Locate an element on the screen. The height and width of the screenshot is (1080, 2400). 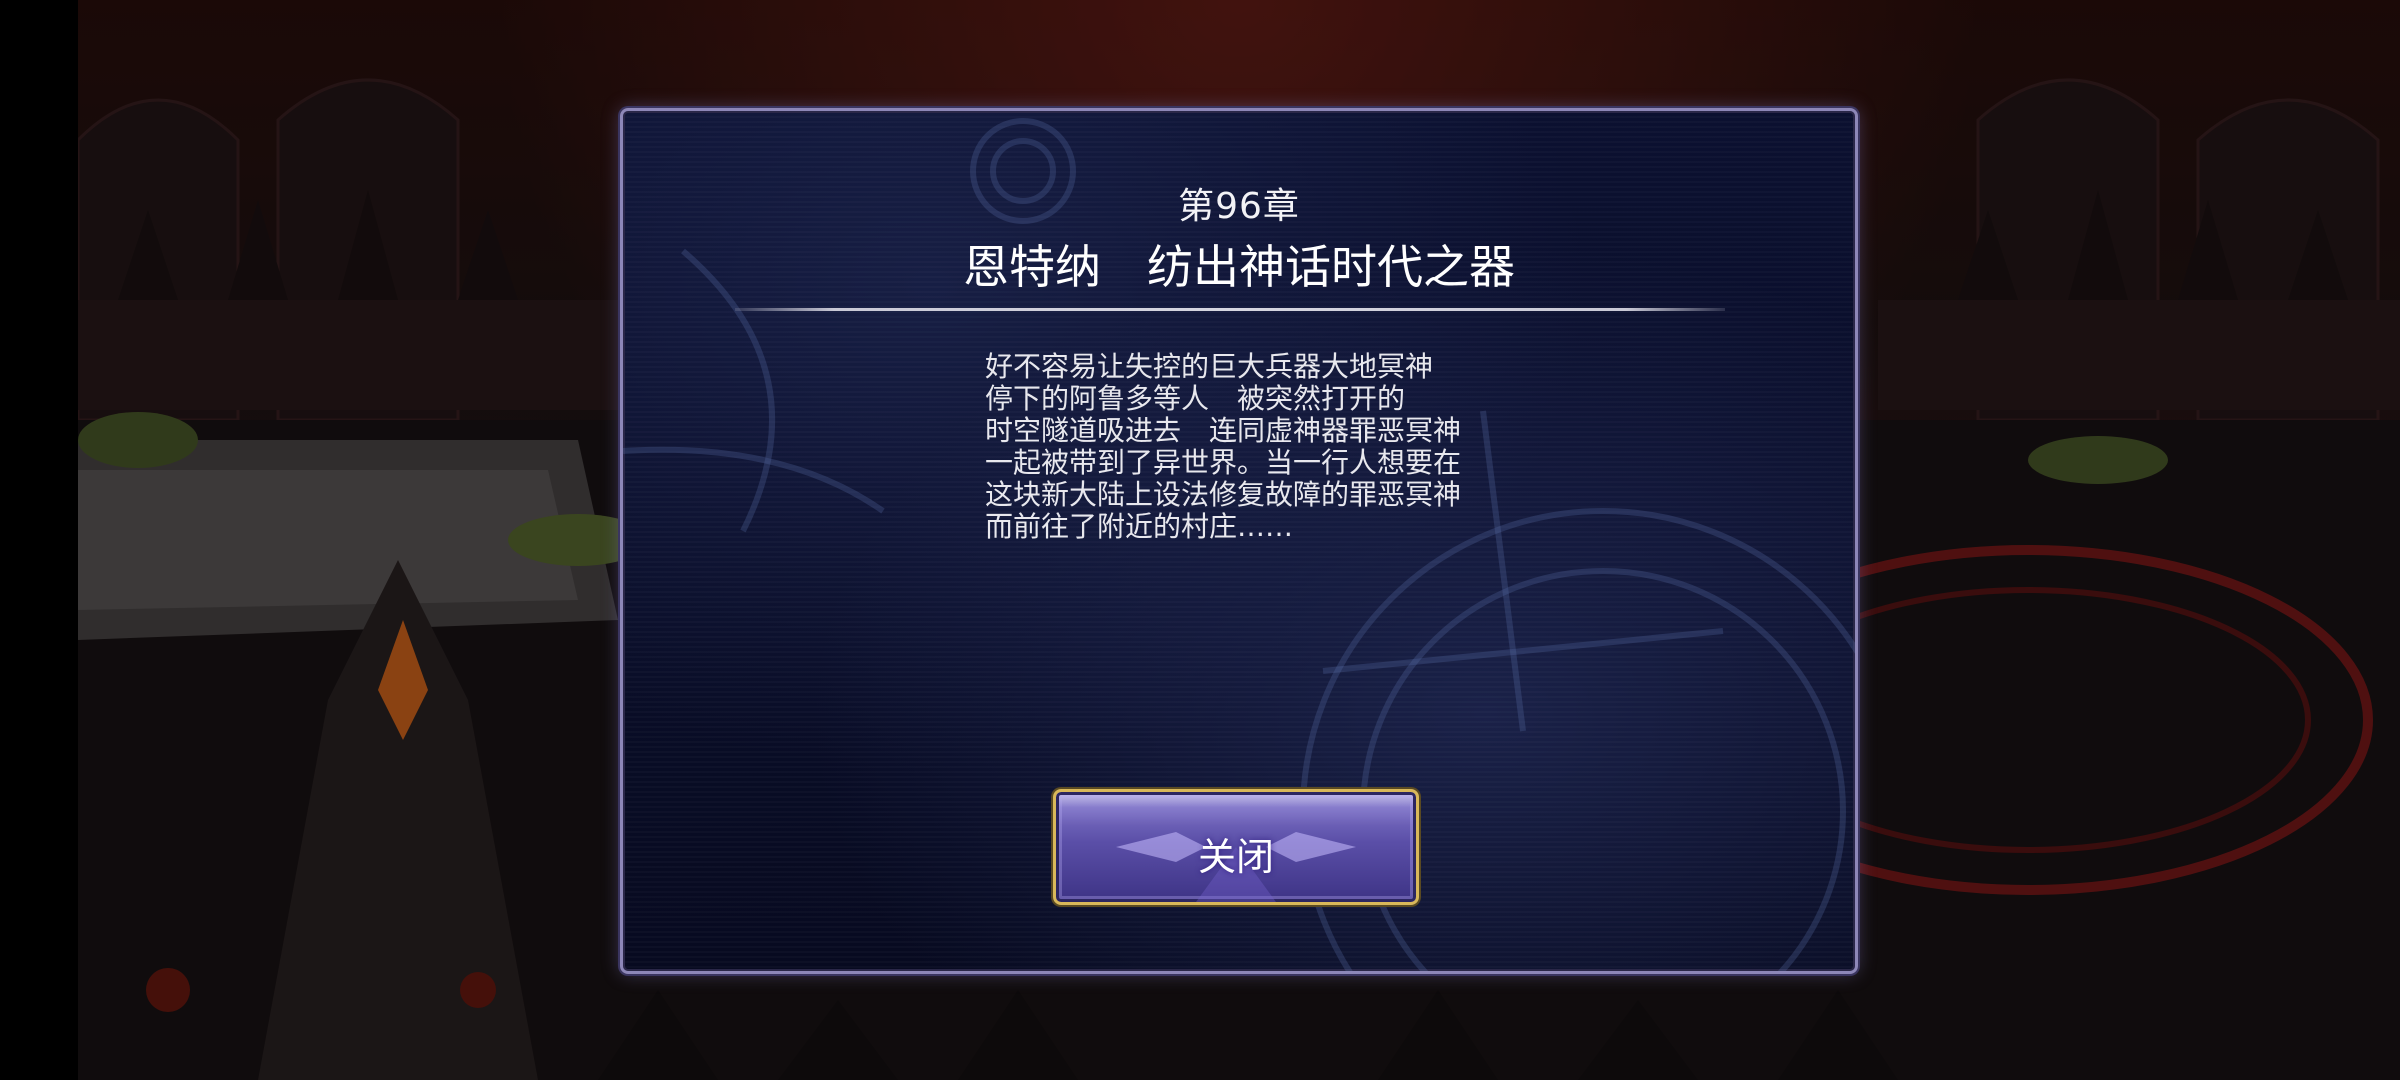
close-button: 关闭 is located at coordinates (1236, 847).